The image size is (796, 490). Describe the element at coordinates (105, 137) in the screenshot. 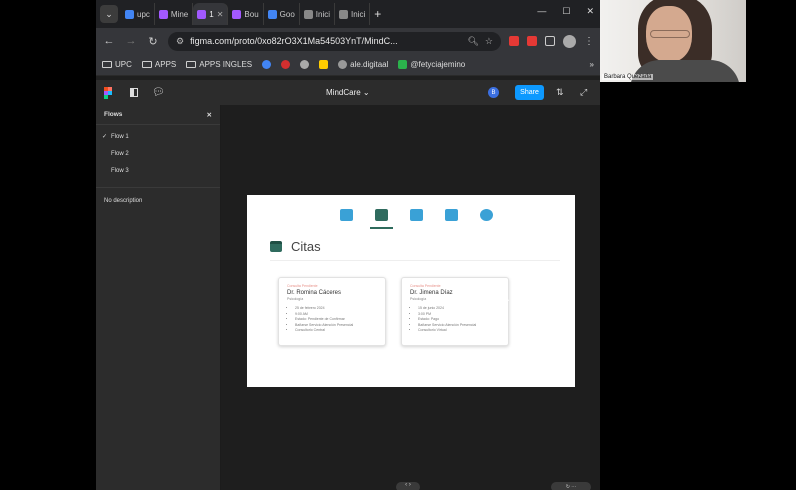

I see `check-icon: ✓` at that location.